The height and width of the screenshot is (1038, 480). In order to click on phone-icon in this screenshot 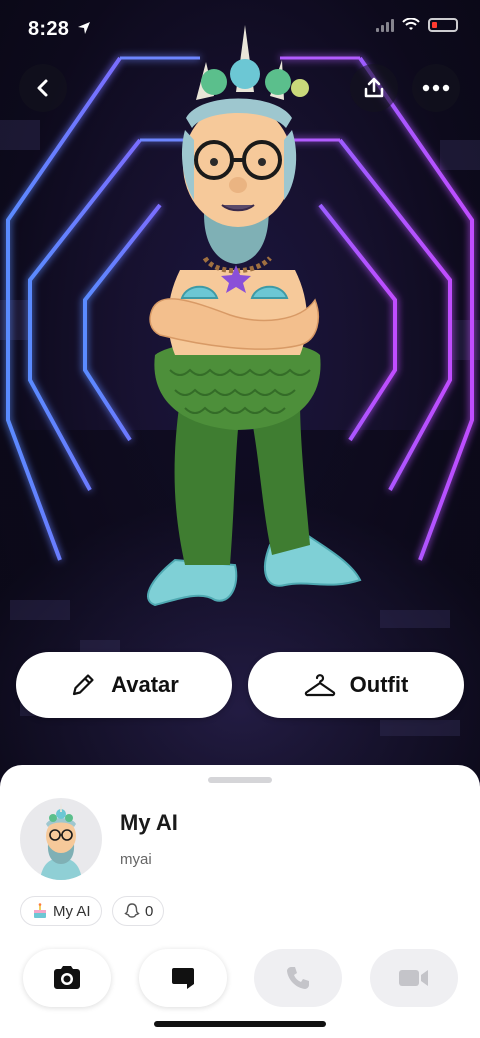, I will do `click(298, 978)`.